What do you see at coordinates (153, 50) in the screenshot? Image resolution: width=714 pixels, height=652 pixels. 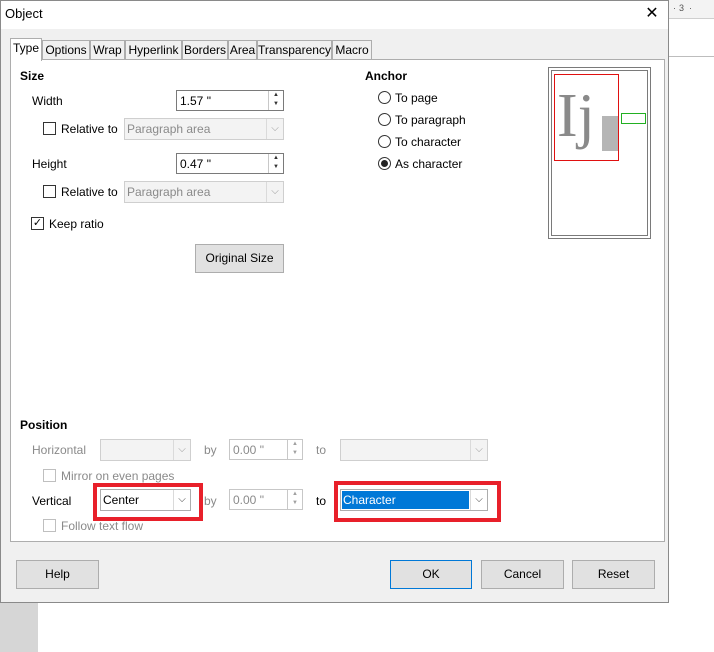 I see `tab-hyperlink: Hyperlink` at bounding box center [153, 50].